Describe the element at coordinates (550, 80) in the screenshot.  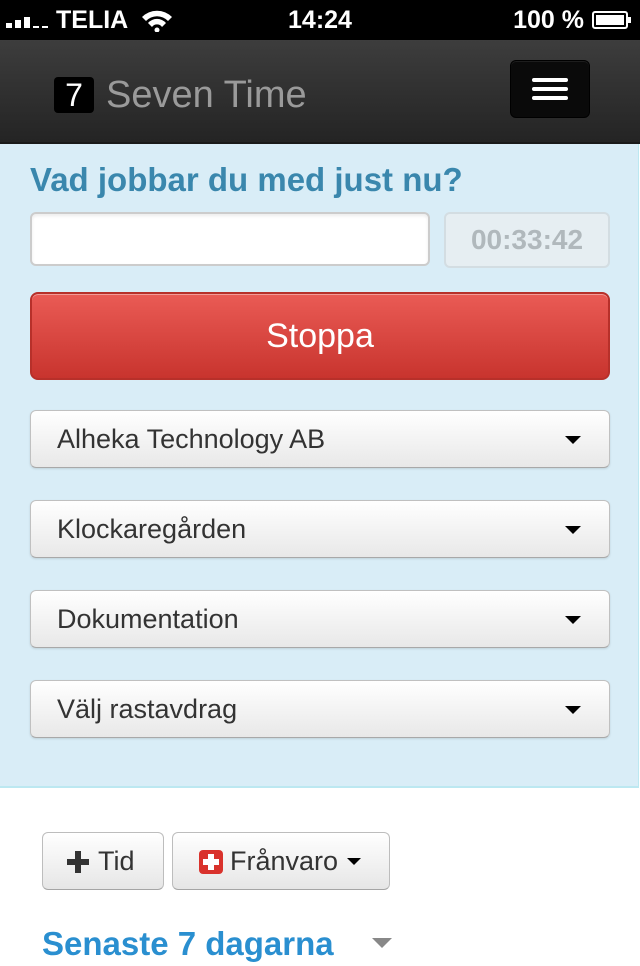
I see `hamburger-menu-icon` at that location.